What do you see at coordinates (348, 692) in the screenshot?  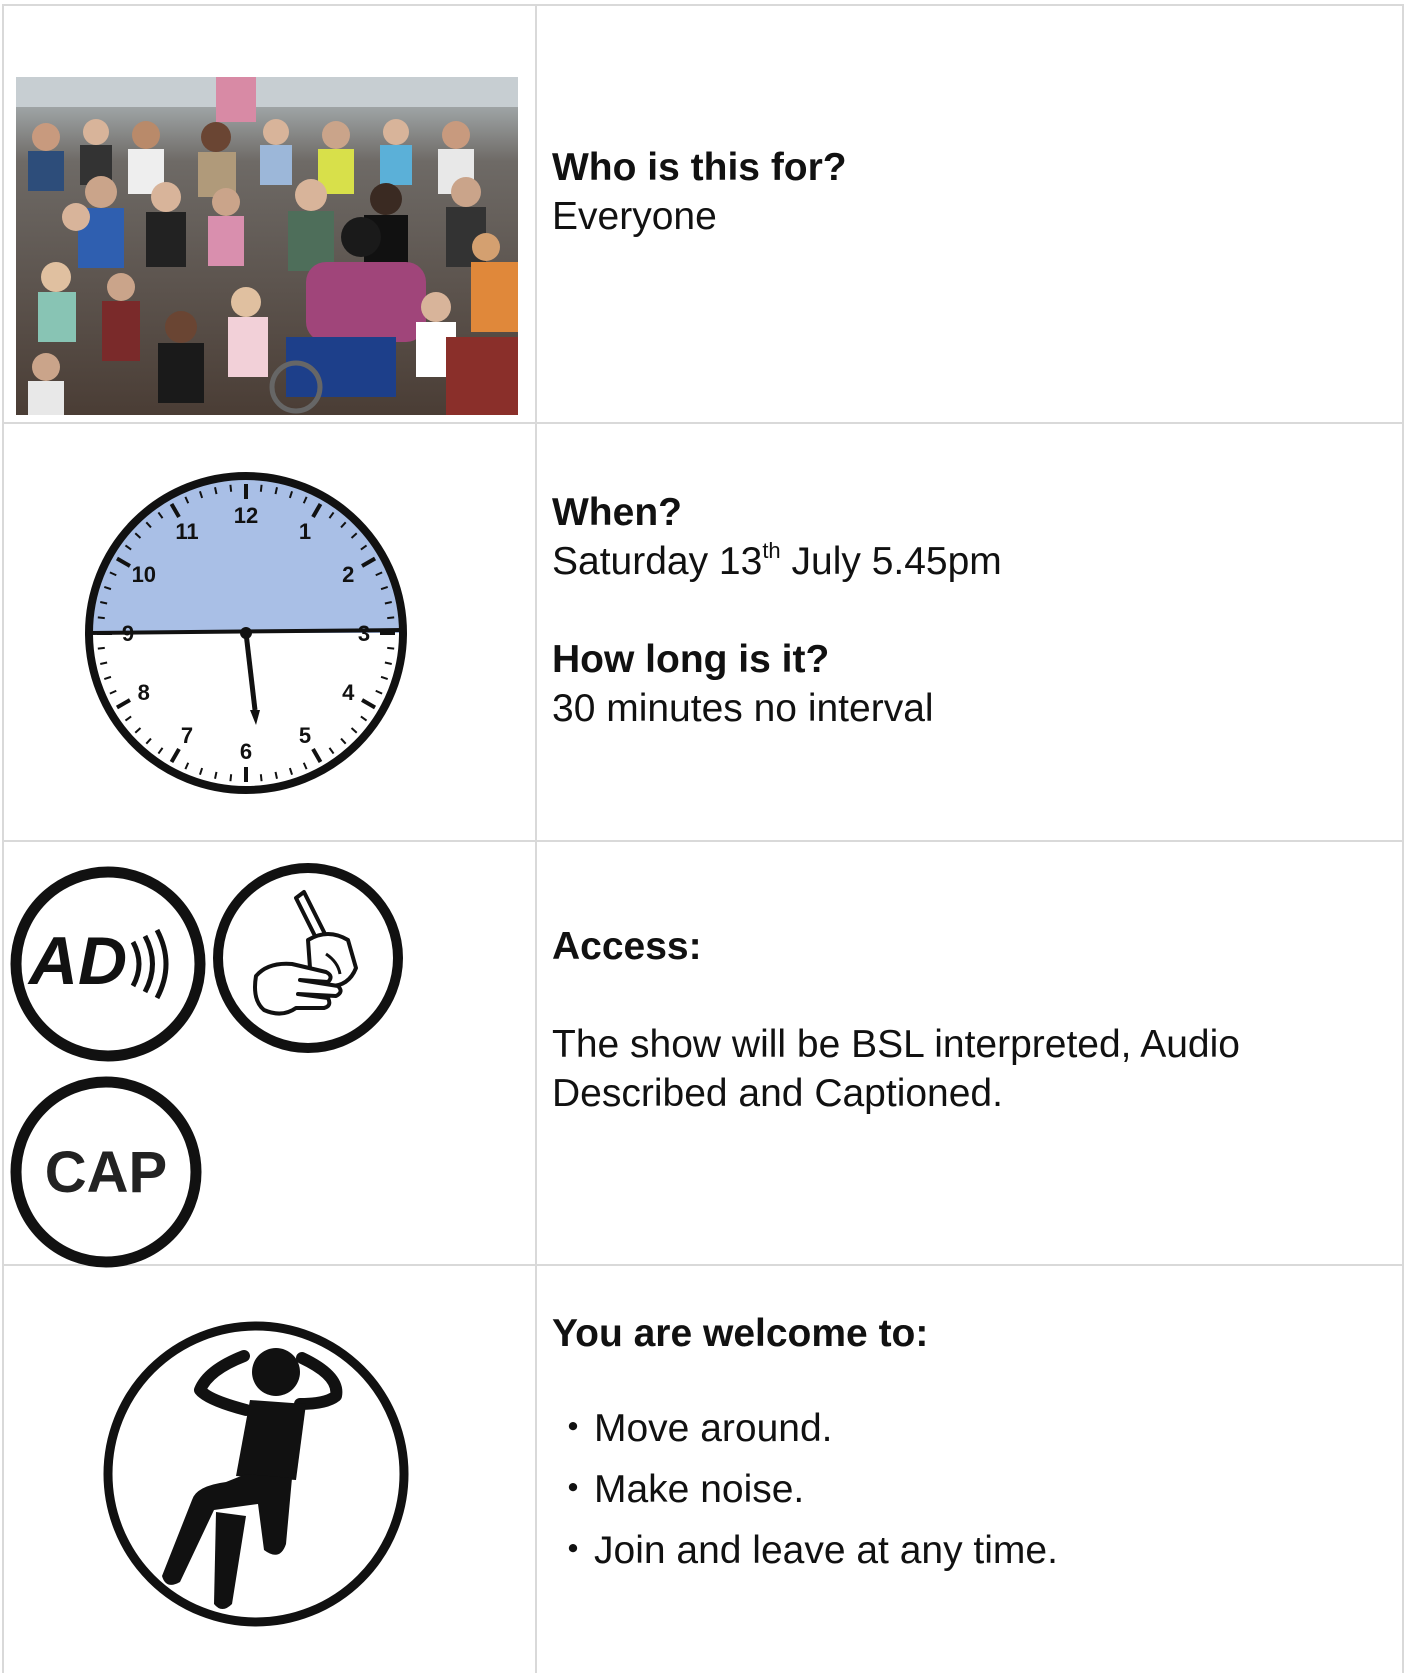 I see `clock-number: 4` at bounding box center [348, 692].